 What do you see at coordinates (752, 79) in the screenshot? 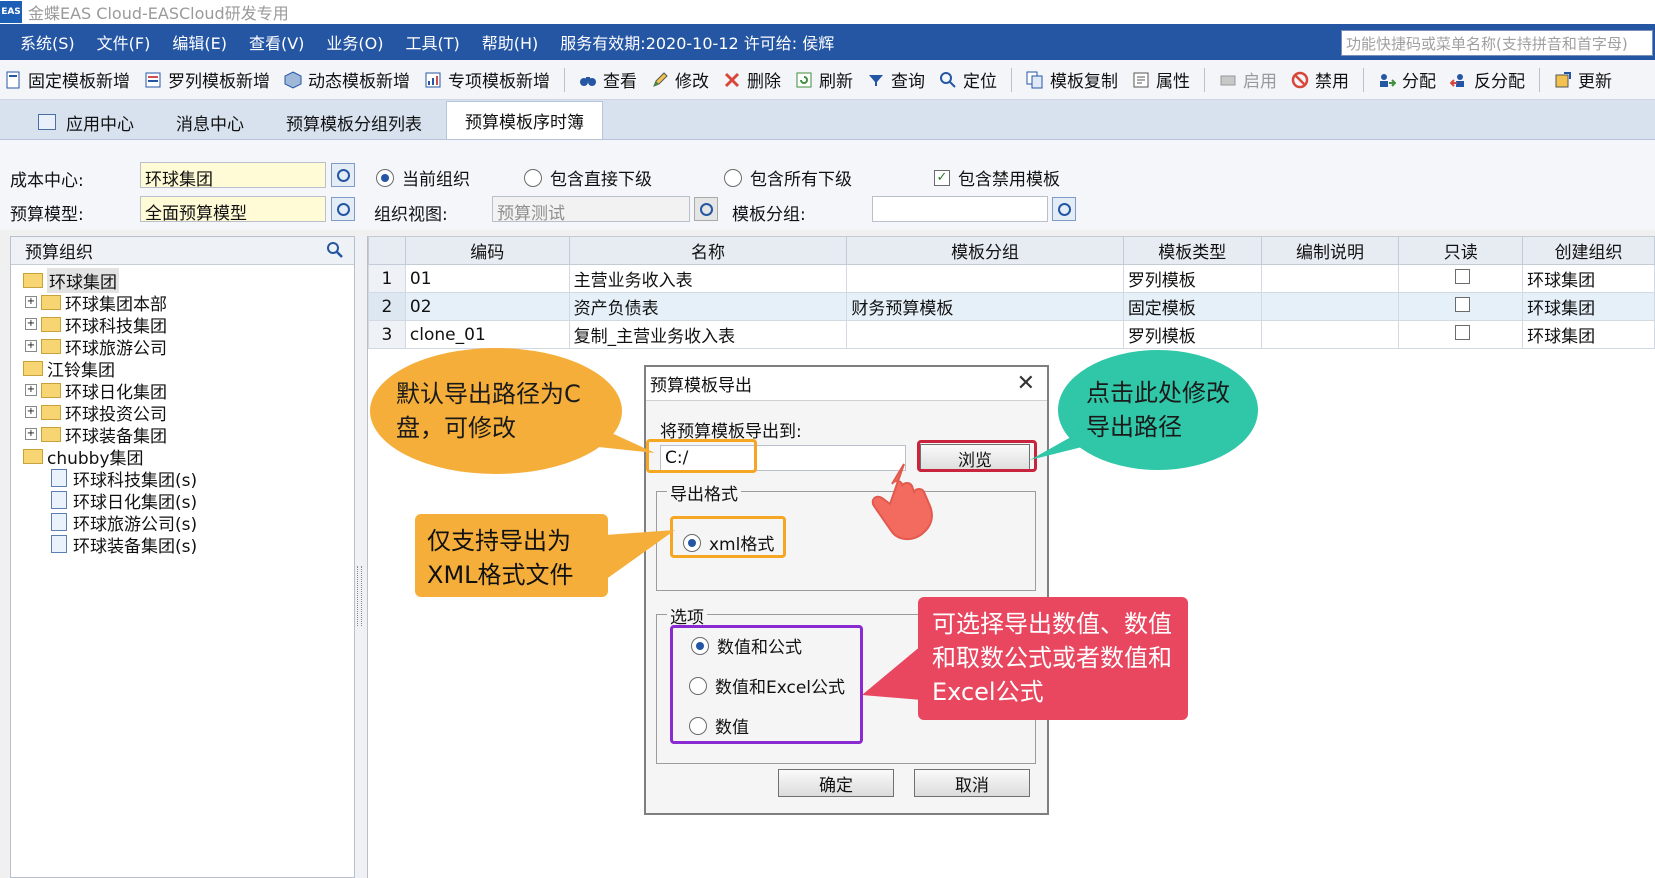
I see `delete-button: 删除` at bounding box center [752, 79].